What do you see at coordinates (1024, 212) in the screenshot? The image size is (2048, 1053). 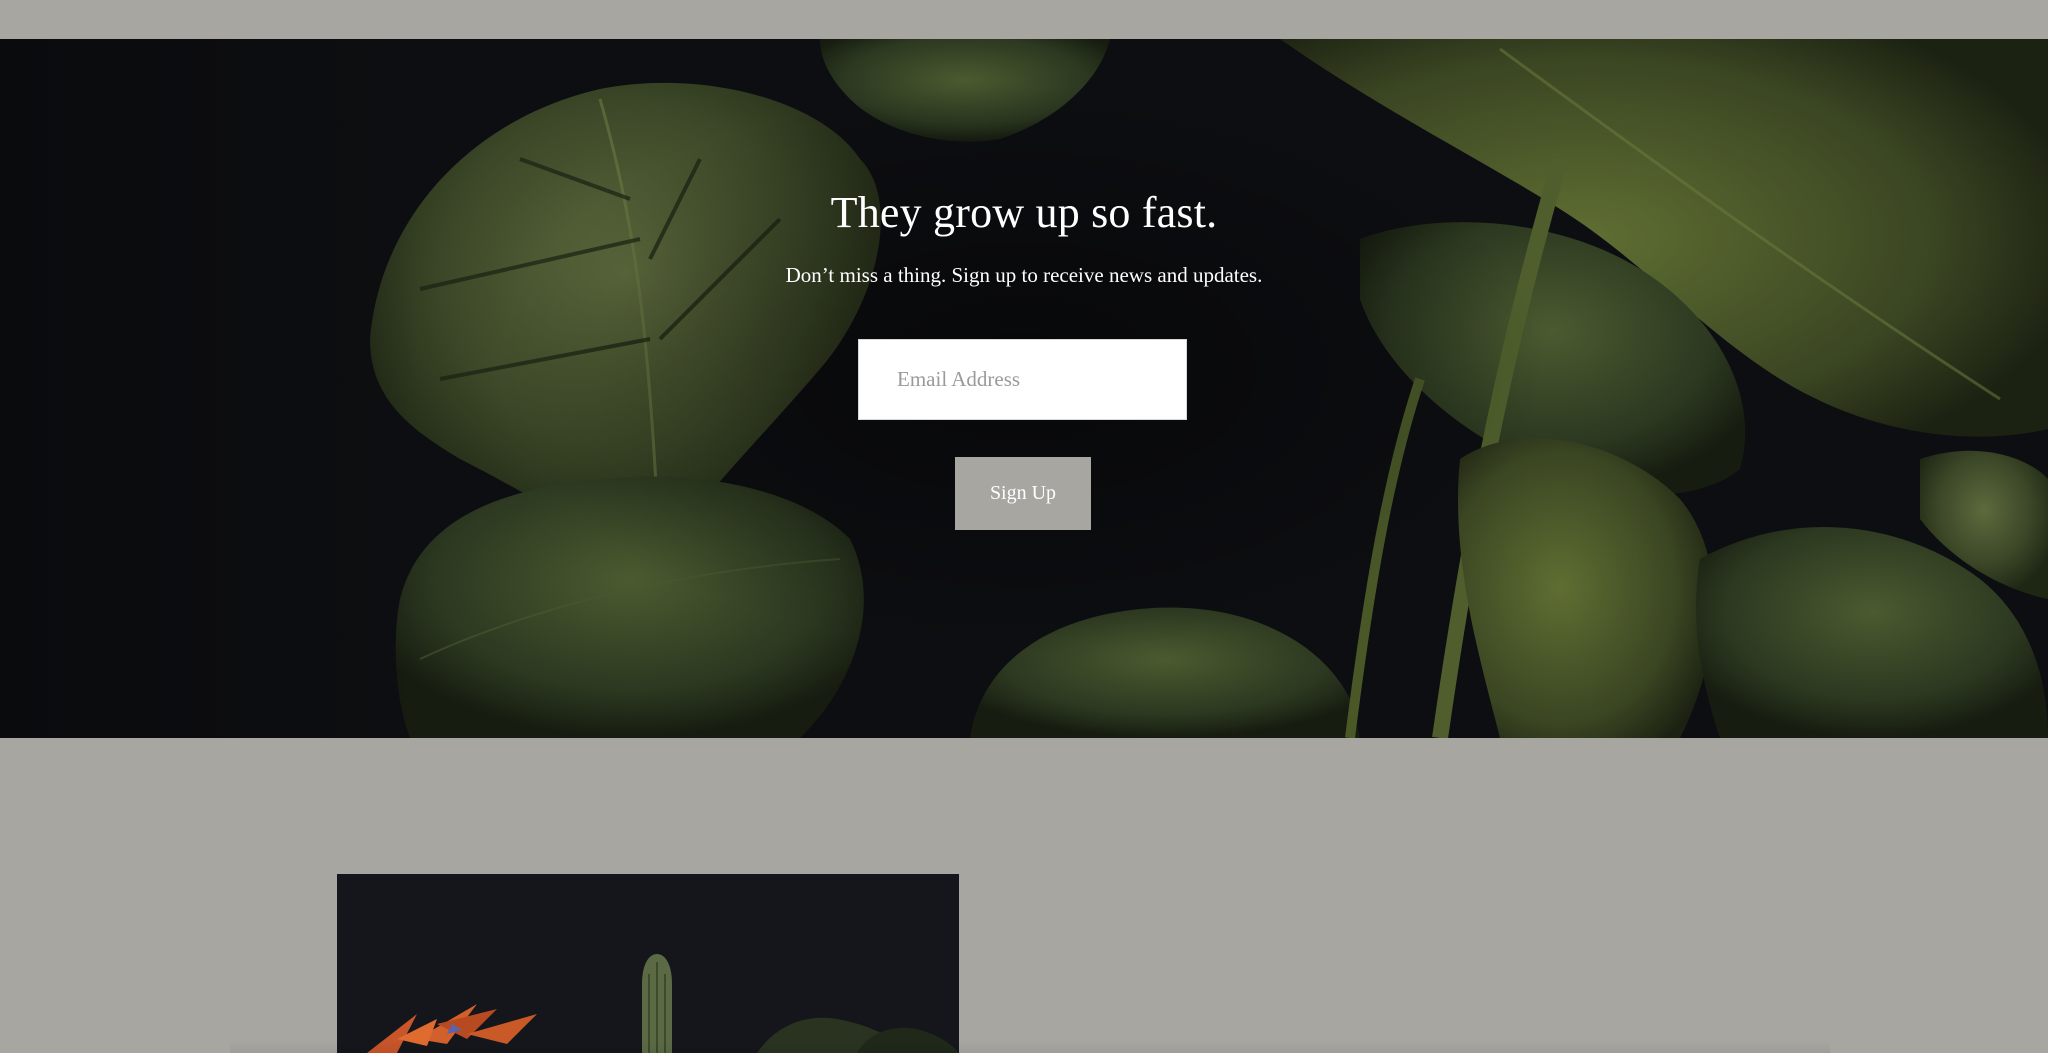 I see `newsletter-title: They grow up so fast.` at bounding box center [1024, 212].